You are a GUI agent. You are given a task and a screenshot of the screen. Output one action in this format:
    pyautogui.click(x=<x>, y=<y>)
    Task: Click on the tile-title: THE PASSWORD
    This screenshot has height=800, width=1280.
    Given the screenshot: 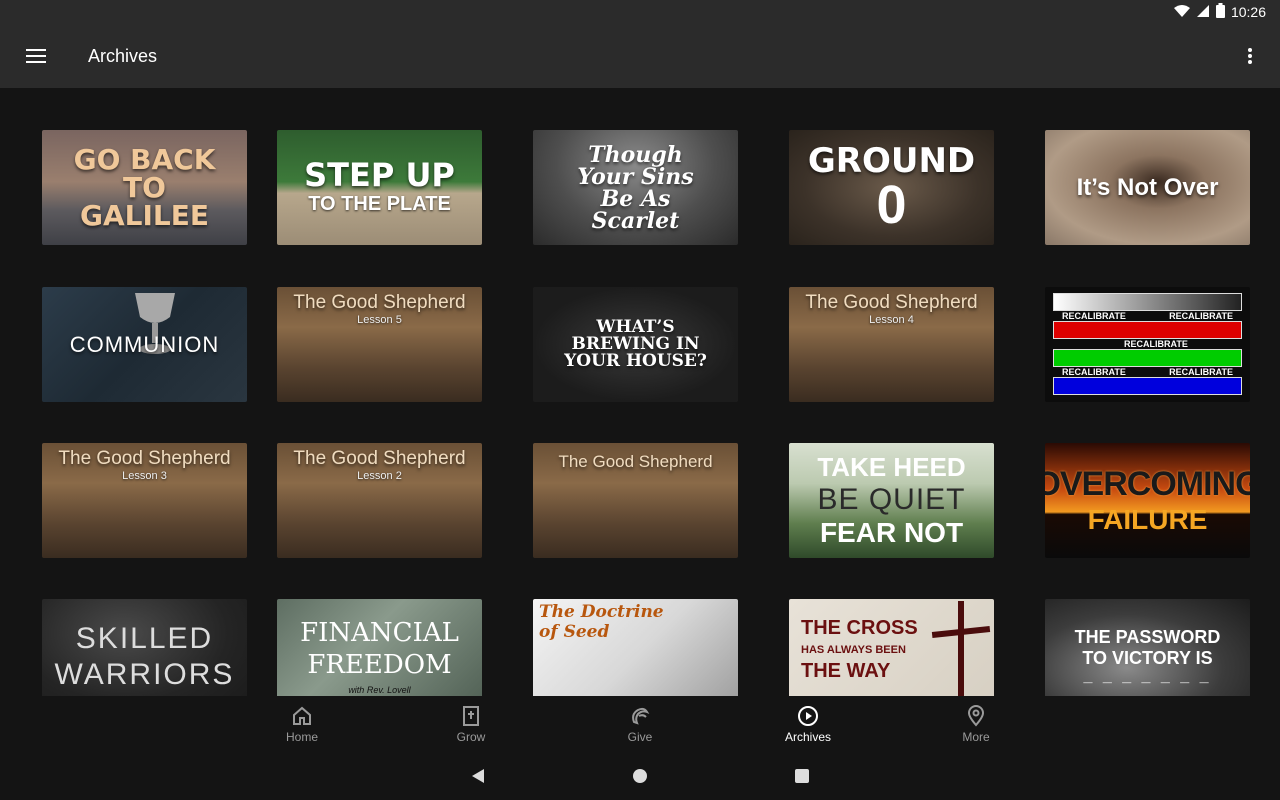 What is the action you would take?
    pyautogui.click(x=1147, y=636)
    